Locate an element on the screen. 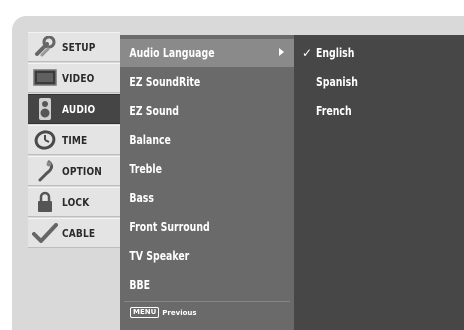  menu-item-balance: Balance is located at coordinates (207, 140).